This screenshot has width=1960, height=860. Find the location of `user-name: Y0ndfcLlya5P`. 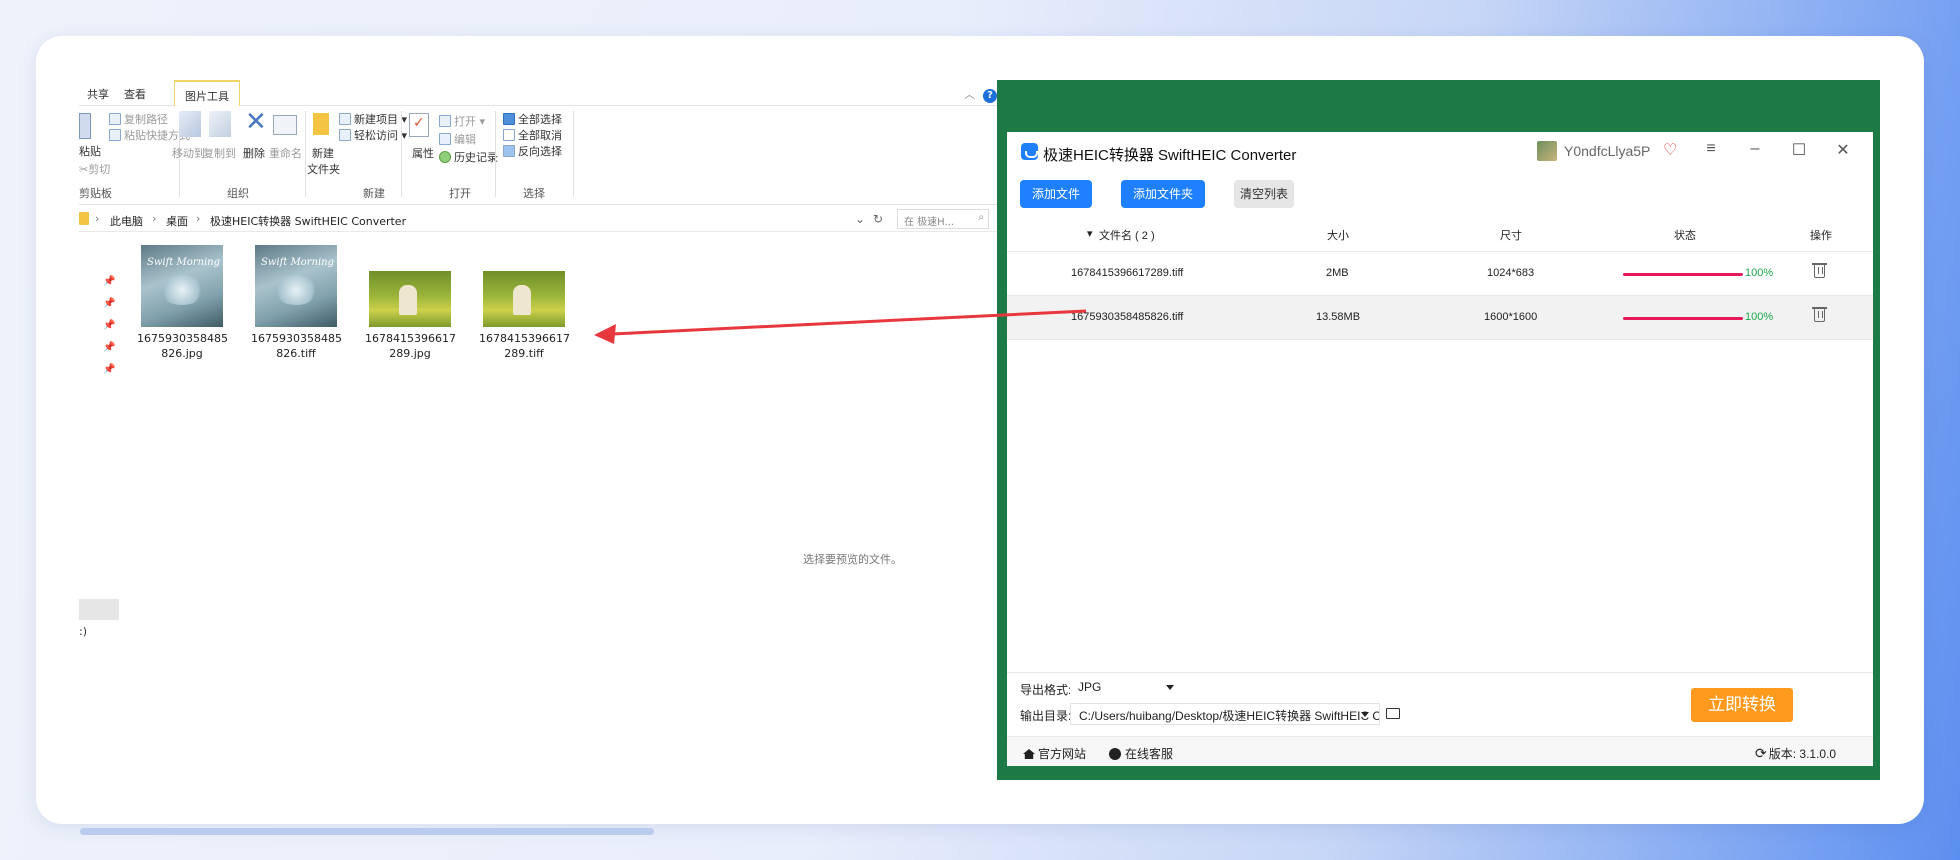

user-name: Y0ndfcLlya5P is located at coordinates (1607, 151).